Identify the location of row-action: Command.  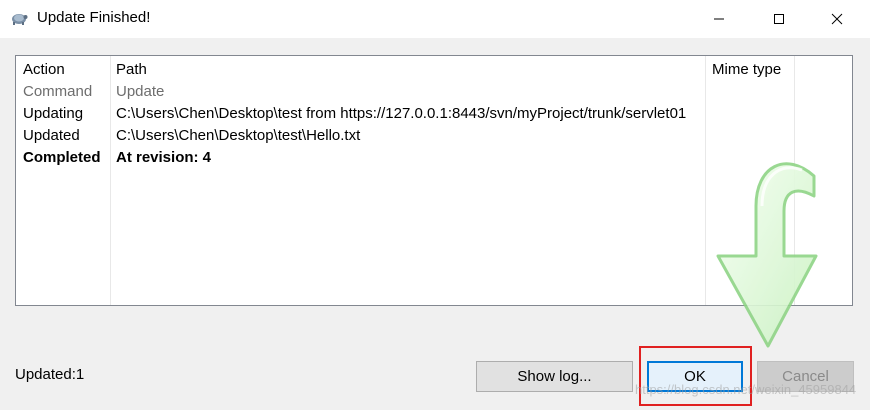
(58, 91).